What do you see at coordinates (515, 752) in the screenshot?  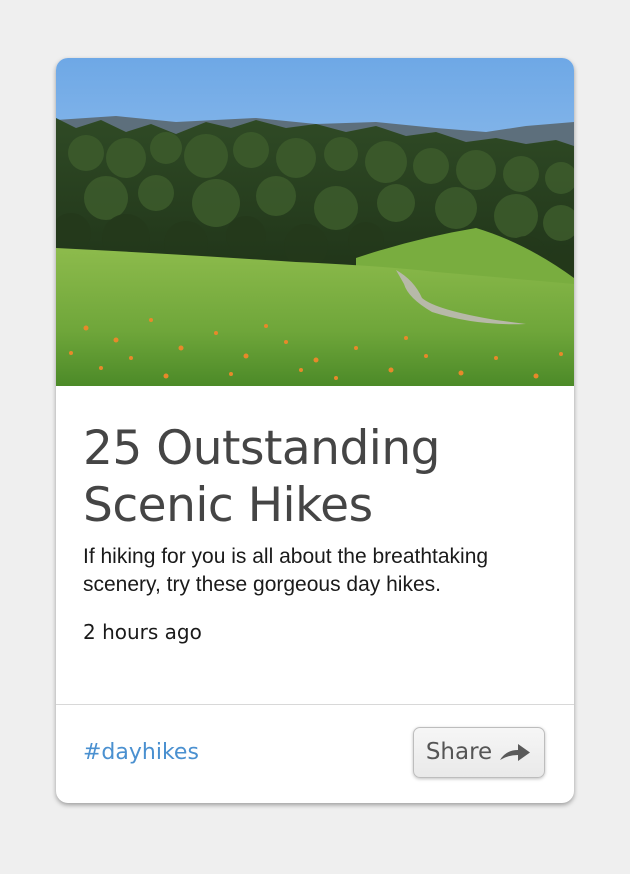 I see `right-arrow-icon` at bounding box center [515, 752].